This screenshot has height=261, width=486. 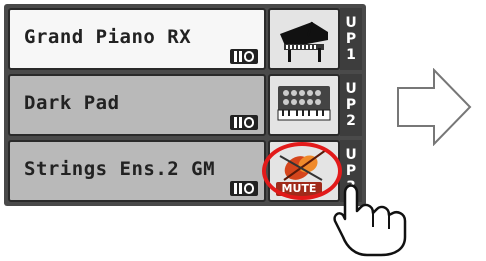 What do you see at coordinates (120, 169) in the screenshot?
I see `sound-name: Strings Ens.2 GM` at bounding box center [120, 169].